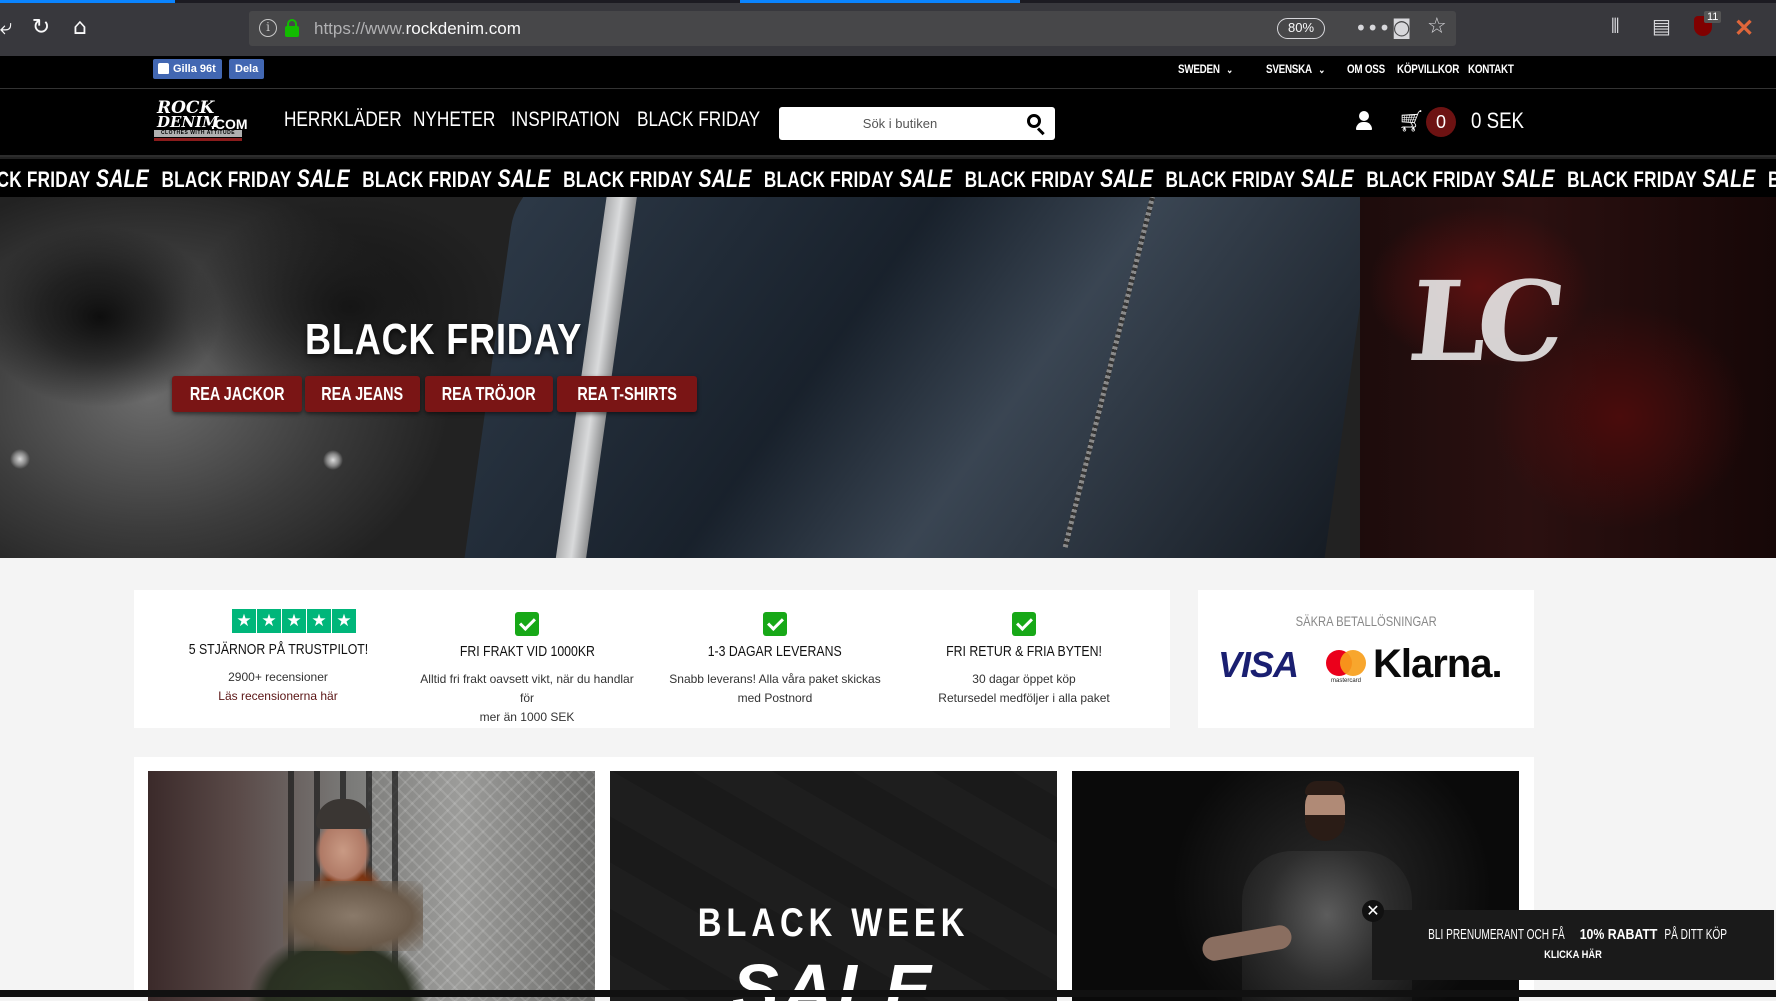 The width and height of the screenshot is (1776, 1001). I want to click on rea-jackor-button: REA JACKOR, so click(237, 394).